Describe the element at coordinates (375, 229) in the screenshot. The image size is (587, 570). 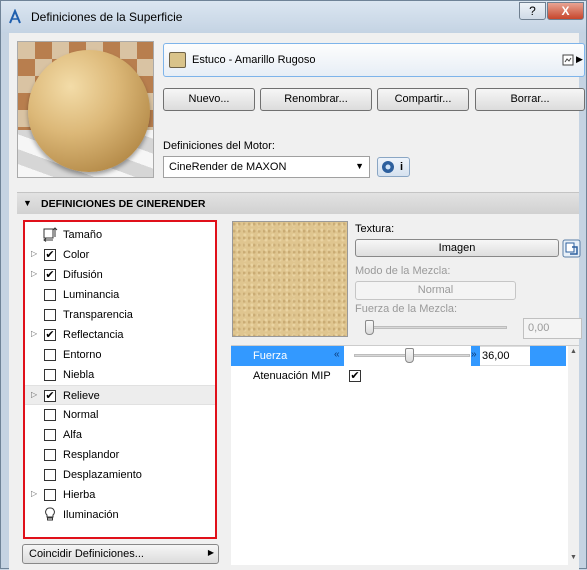
I see `texture-label: Textura:` at that location.